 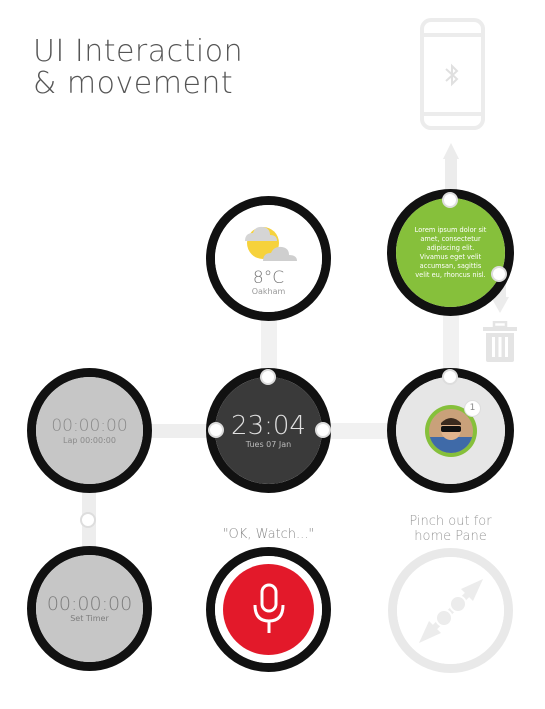 I want to click on clock-face: 23:04 Tues 07 Jan, so click(x=268, y=430).